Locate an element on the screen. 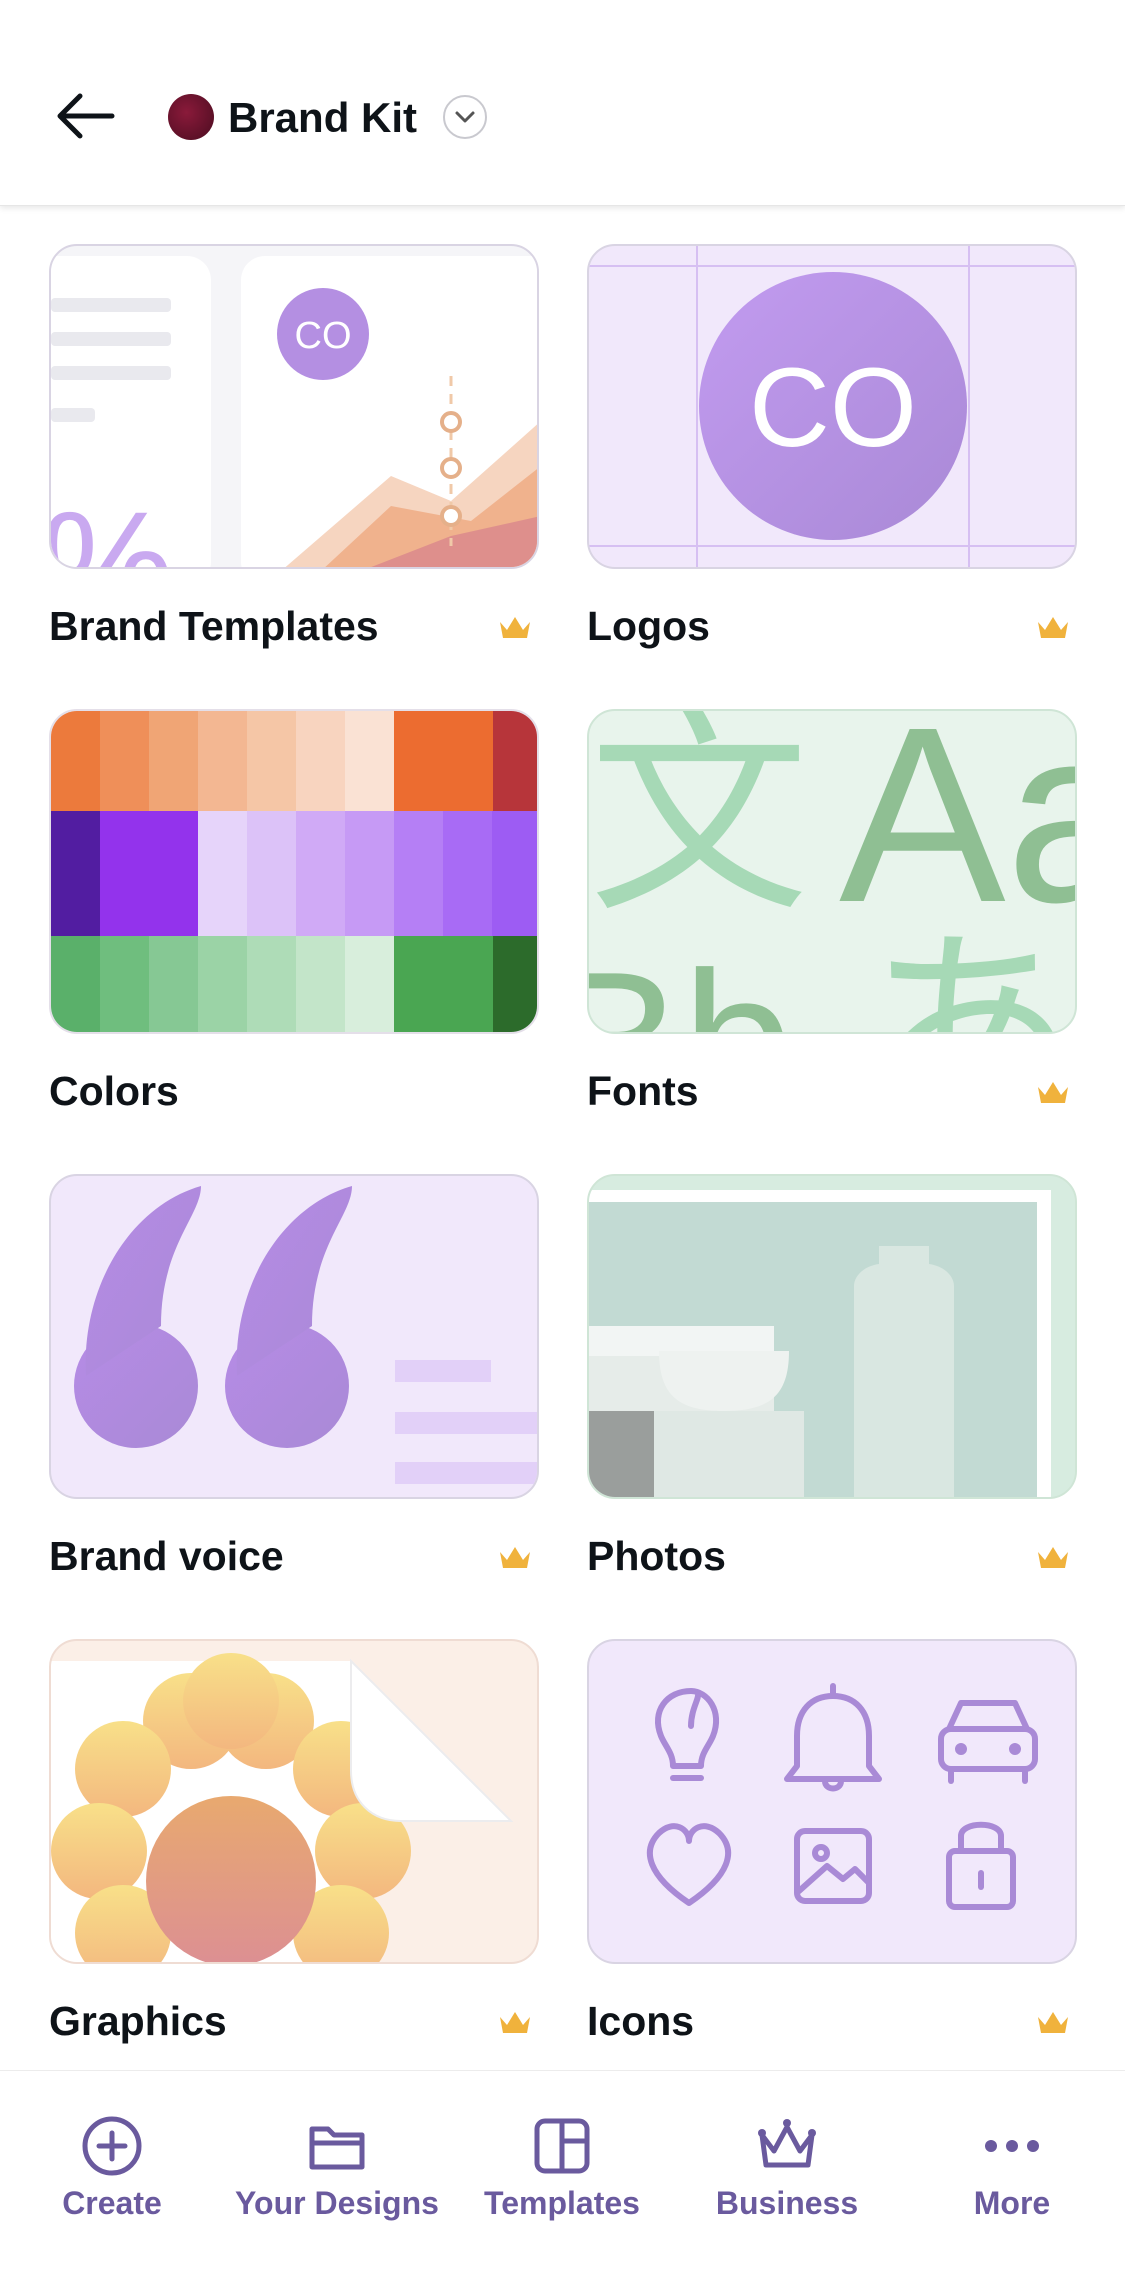  card-label-photos: Photos is located at coordinates (656, 1556).